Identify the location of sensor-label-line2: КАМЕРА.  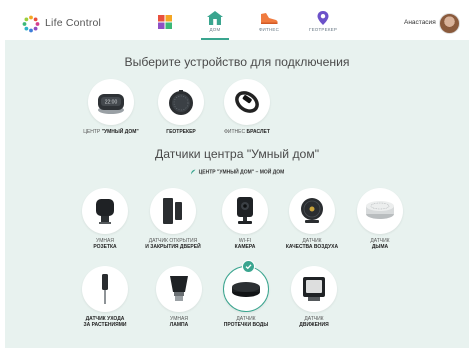
(245, 247).